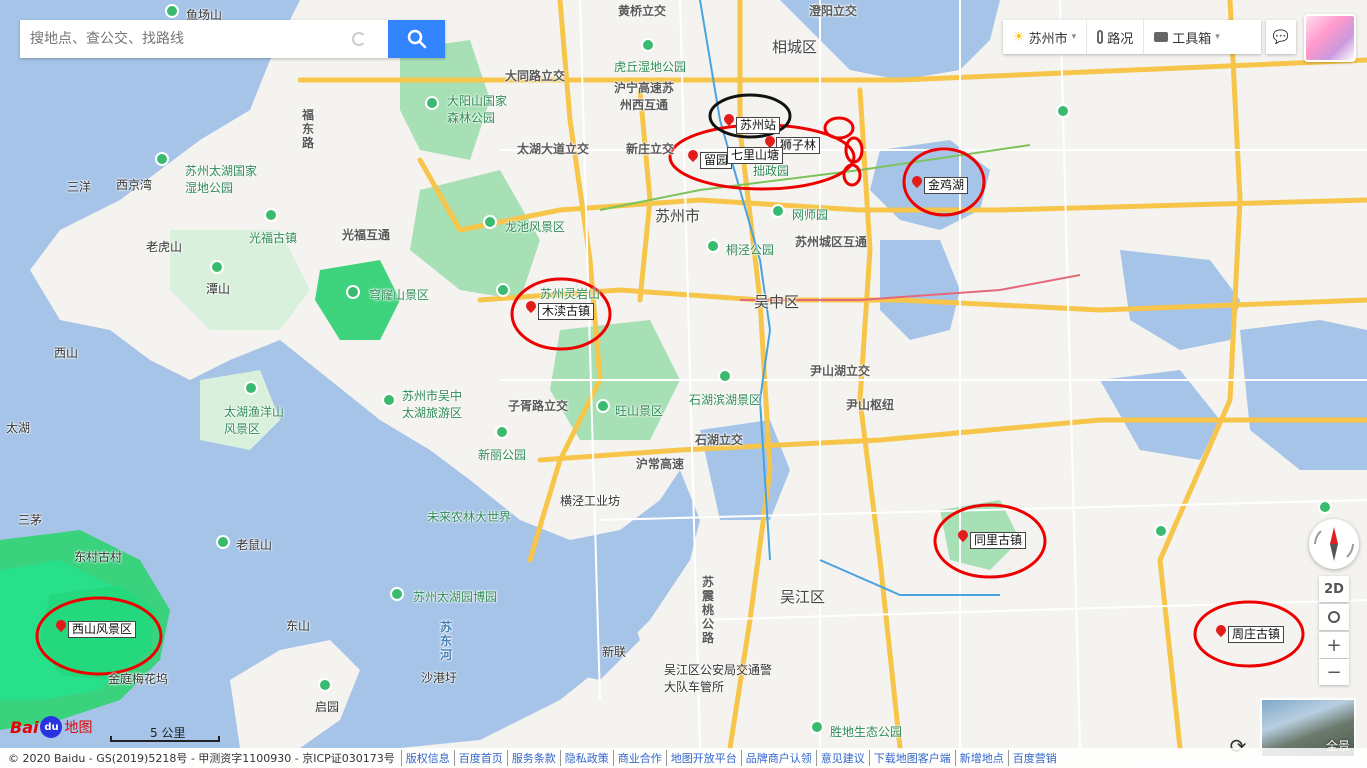 This screenshot has width=1367, height=768. What do you see at coordinates (998, 540) in the screenshot?
I see `marker-tongli: 同里古镇` at bounding box center [998, 540].